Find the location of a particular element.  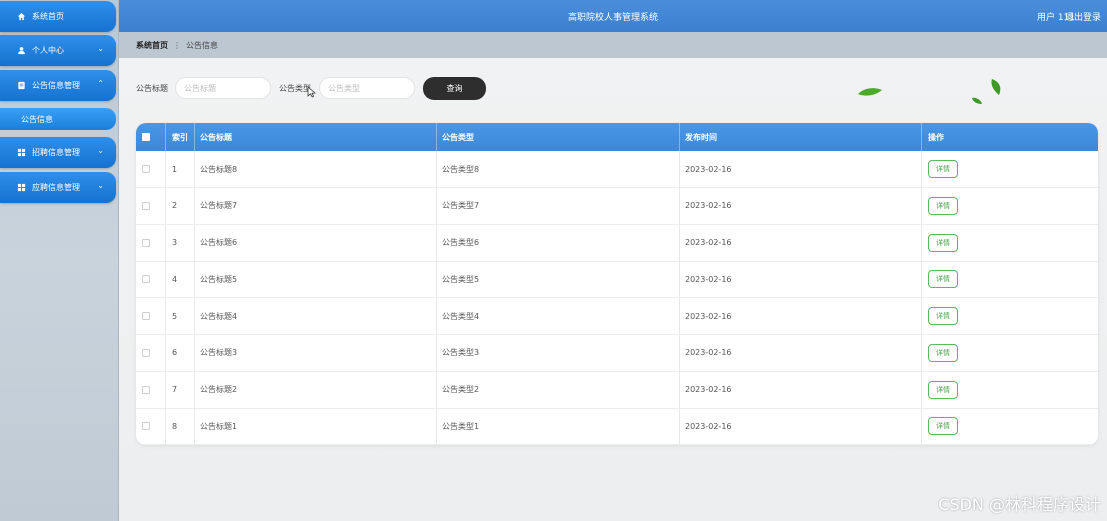

sidebar-item-label: 个人中心 is located at coordinates (48, 50).